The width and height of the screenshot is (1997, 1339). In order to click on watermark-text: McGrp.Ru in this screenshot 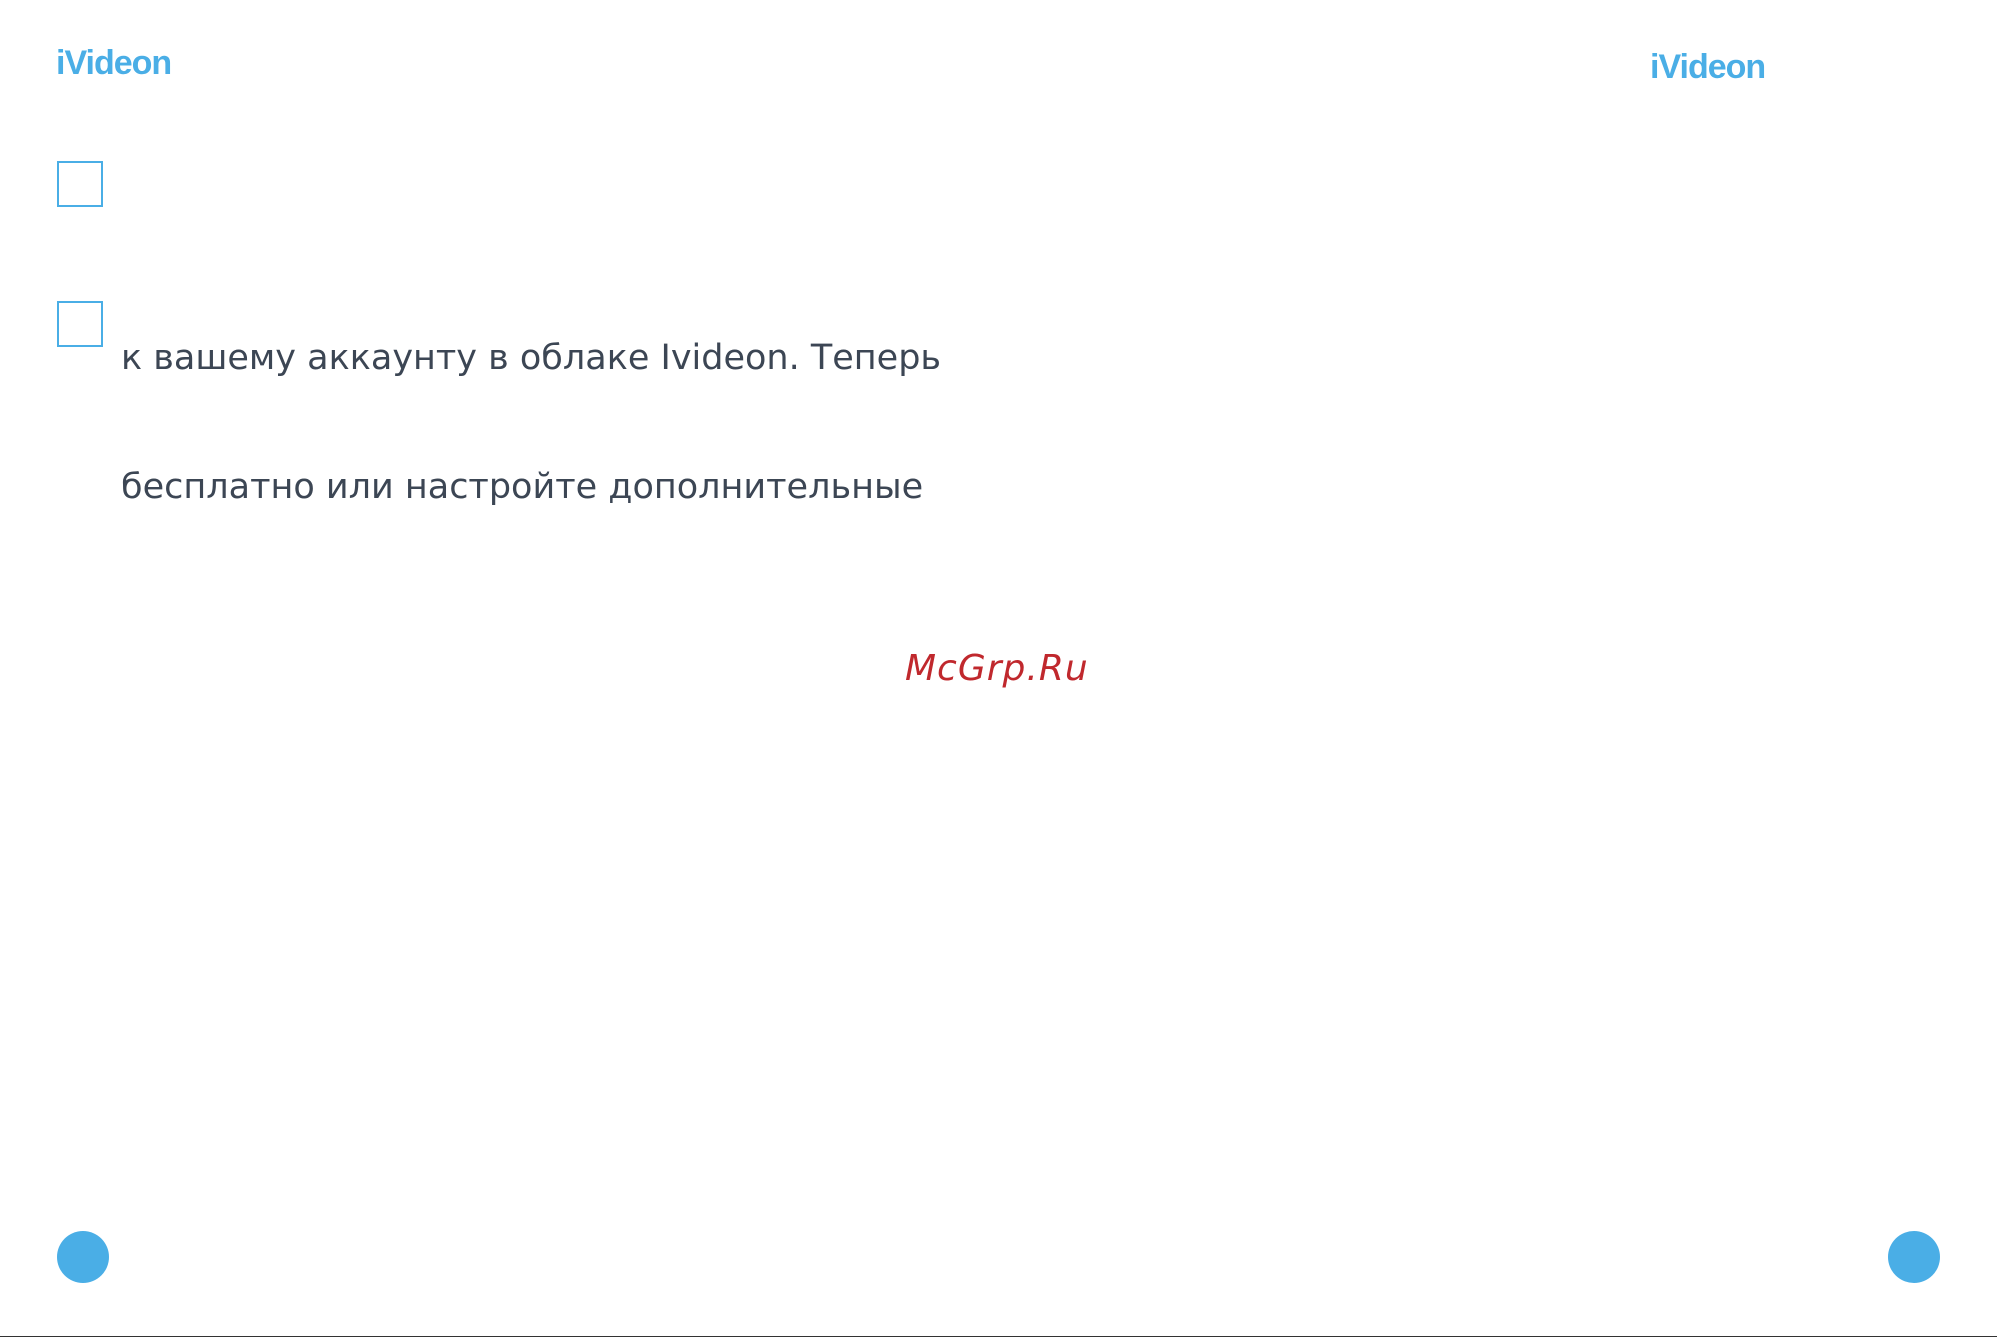, I will do `click(997, 668)`.